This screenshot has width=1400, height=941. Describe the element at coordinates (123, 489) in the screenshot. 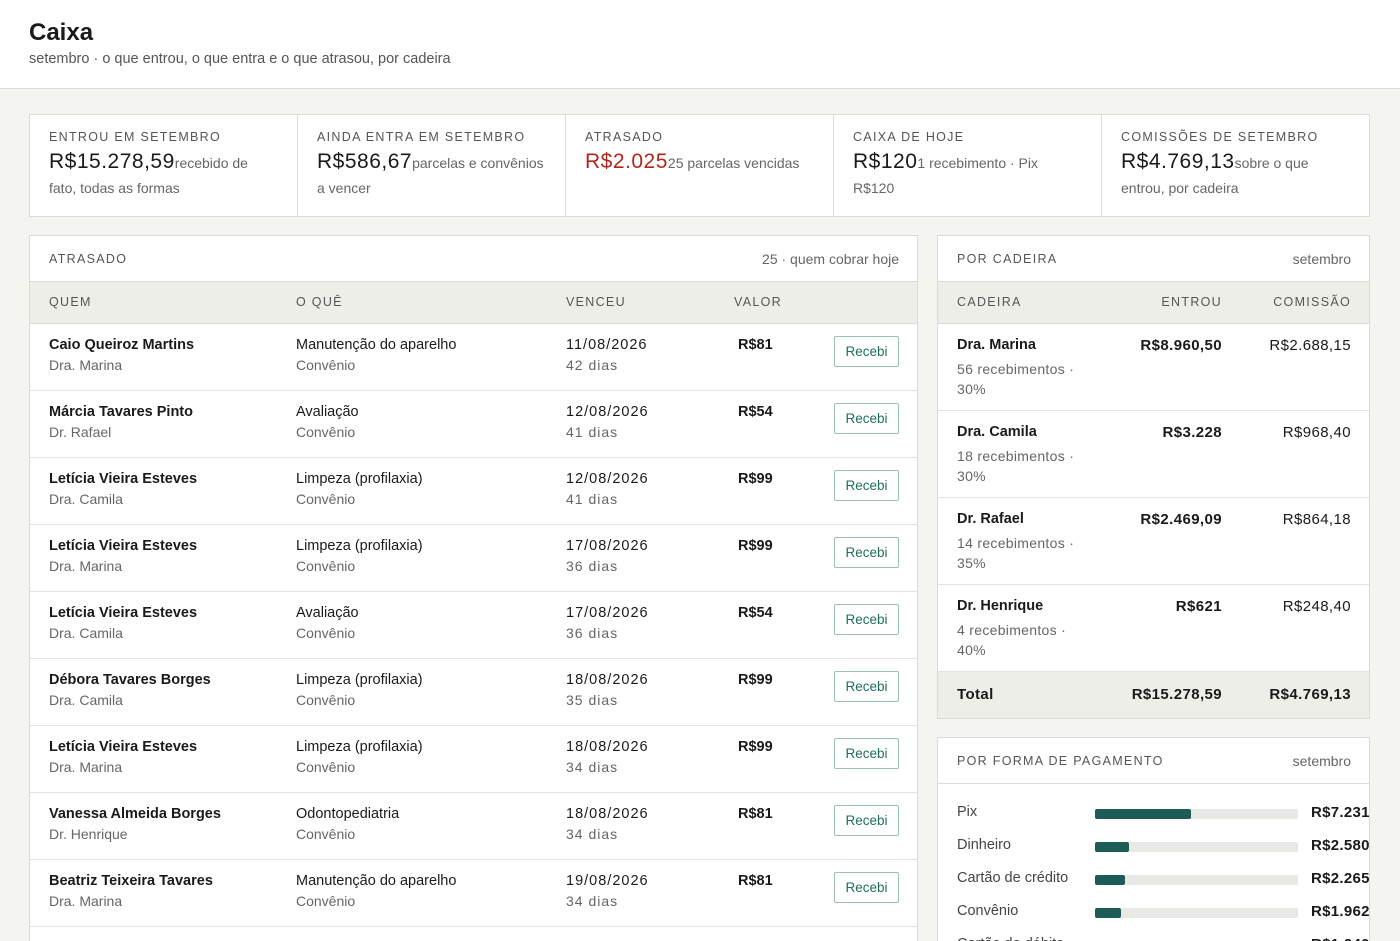

I see `cell-who: Letícia Vieira Esteves Dra. Camila` at that location.